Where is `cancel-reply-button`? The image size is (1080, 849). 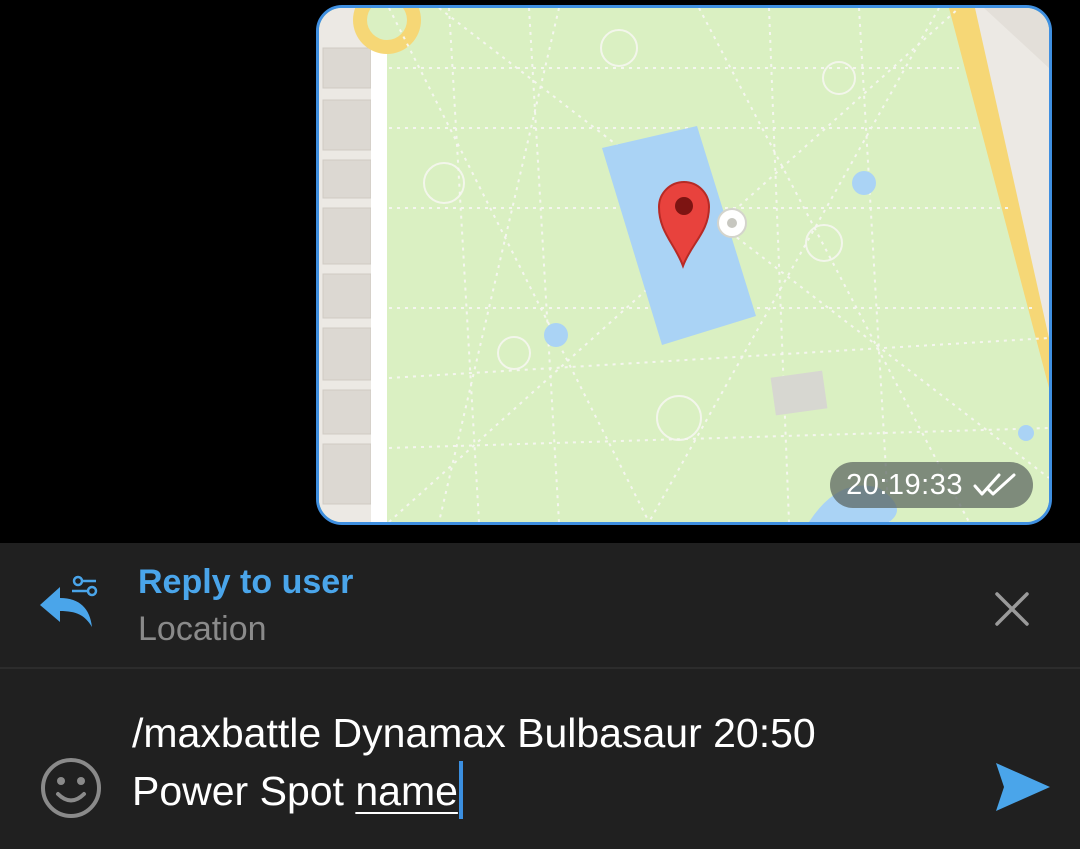
cancel-reply-button is located at coordinates (1012, 609).